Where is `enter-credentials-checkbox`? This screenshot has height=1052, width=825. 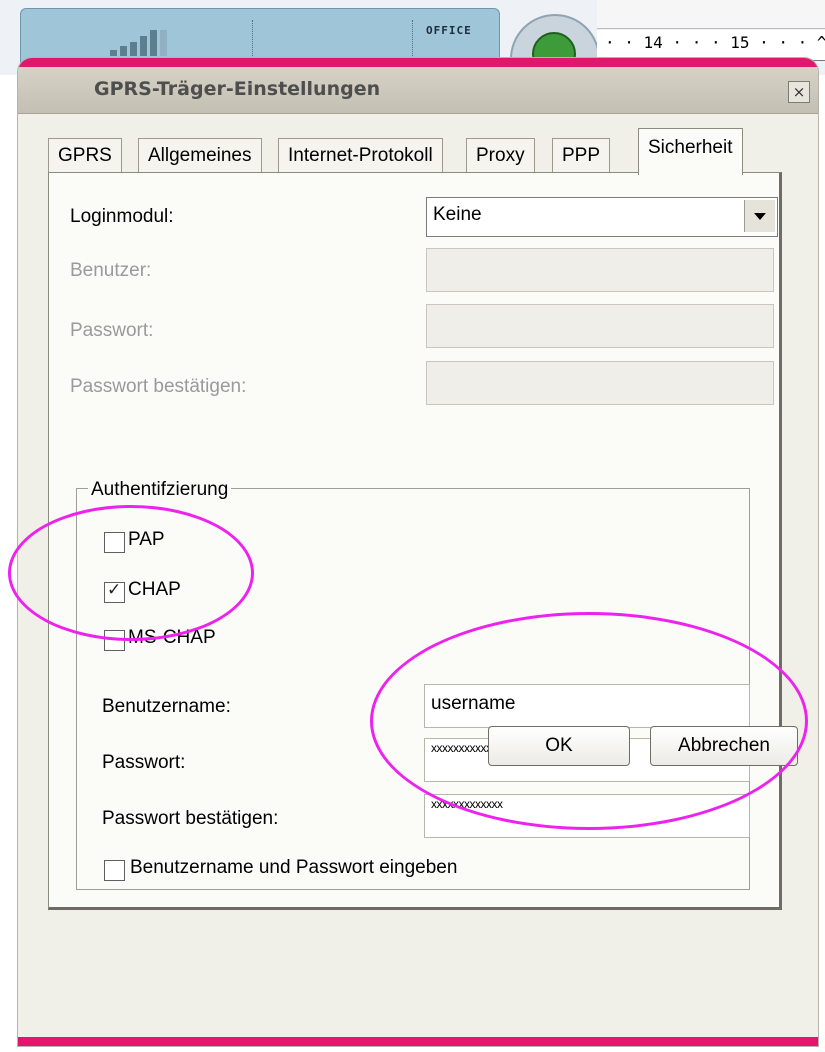 enter-credentials-checkbox is located at coordinates (114, 870).